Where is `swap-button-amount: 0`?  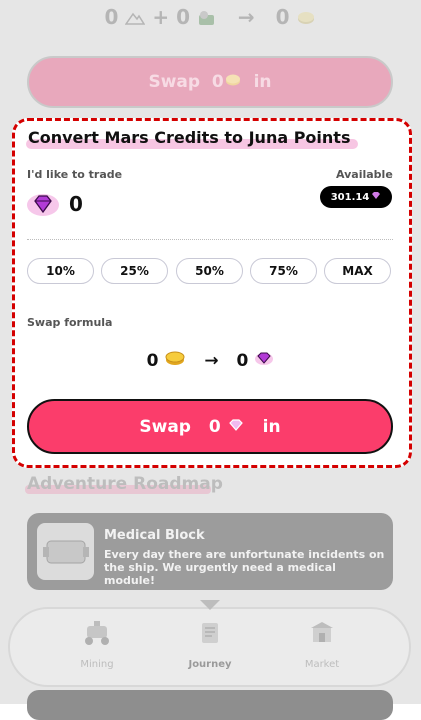 swap-button-amount: 0 is located at coordinates (214, 426).